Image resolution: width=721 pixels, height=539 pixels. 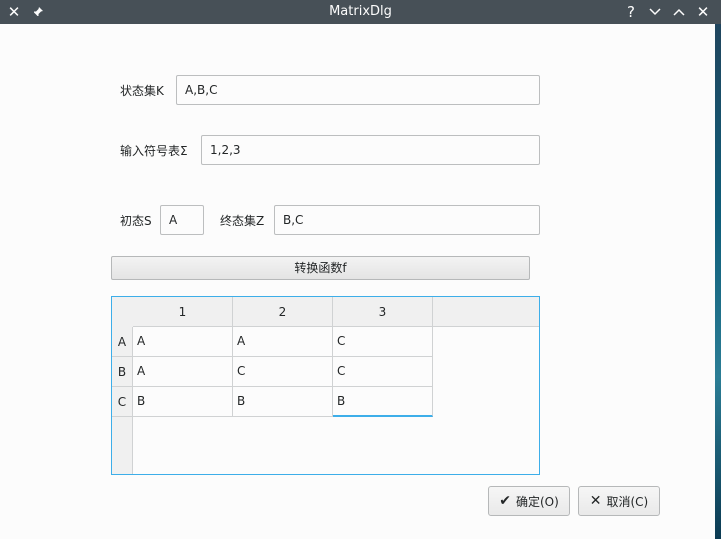 What do you see at coordinates (183, 312) in the screenshot?
I see `column-header-1: 1` at bounding box center [183, 312].